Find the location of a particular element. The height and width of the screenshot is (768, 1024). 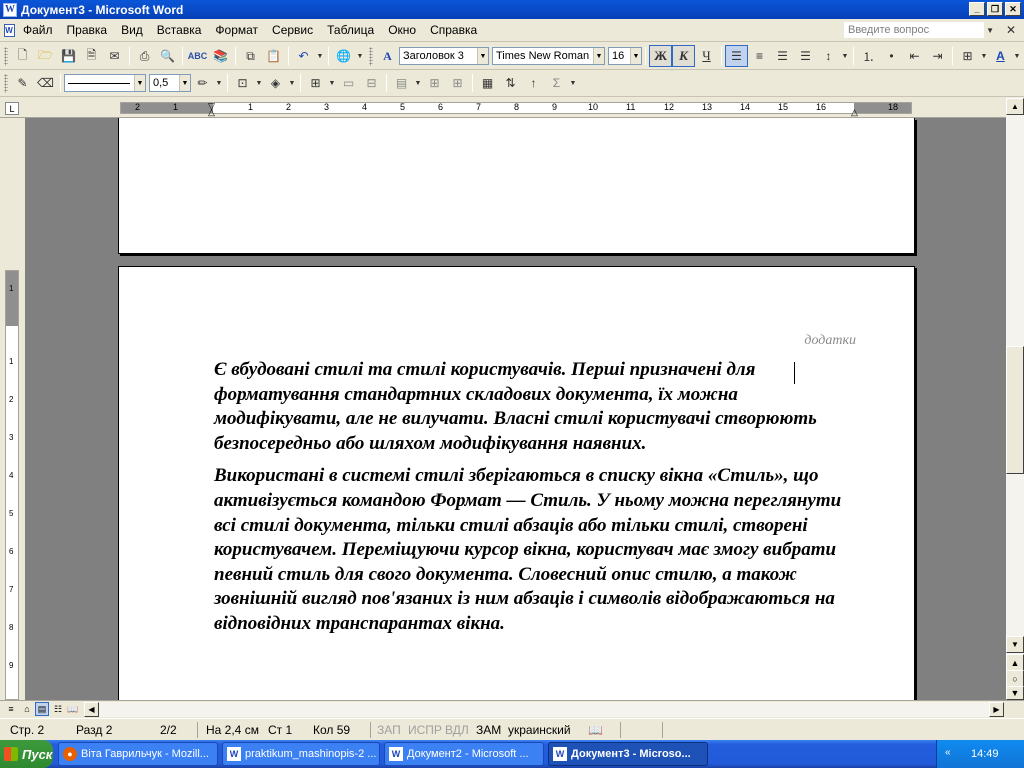

line-spacing-icon: ↕ is located at coordinates (828, 56).